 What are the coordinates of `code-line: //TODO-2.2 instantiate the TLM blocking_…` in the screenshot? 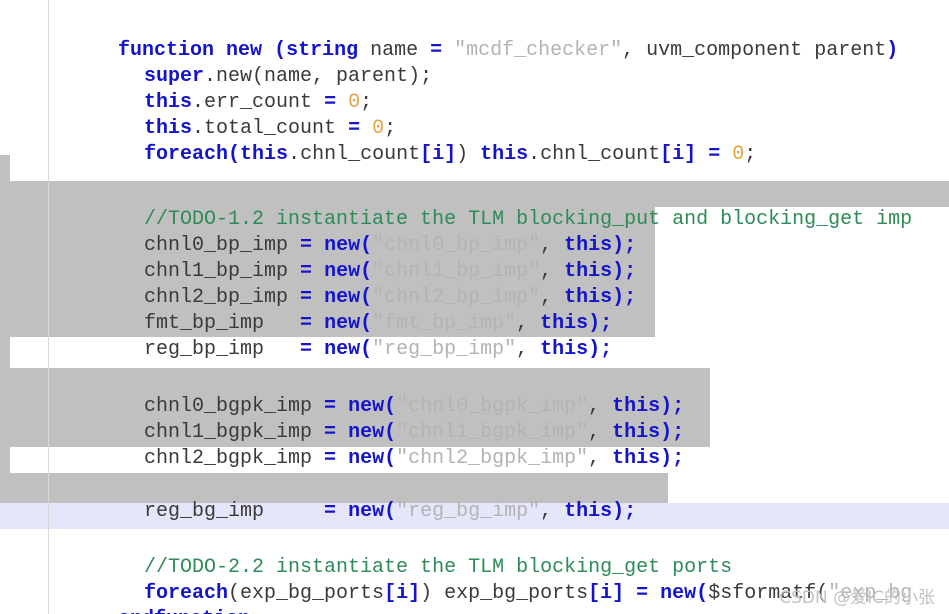 It's located at (474, 554).